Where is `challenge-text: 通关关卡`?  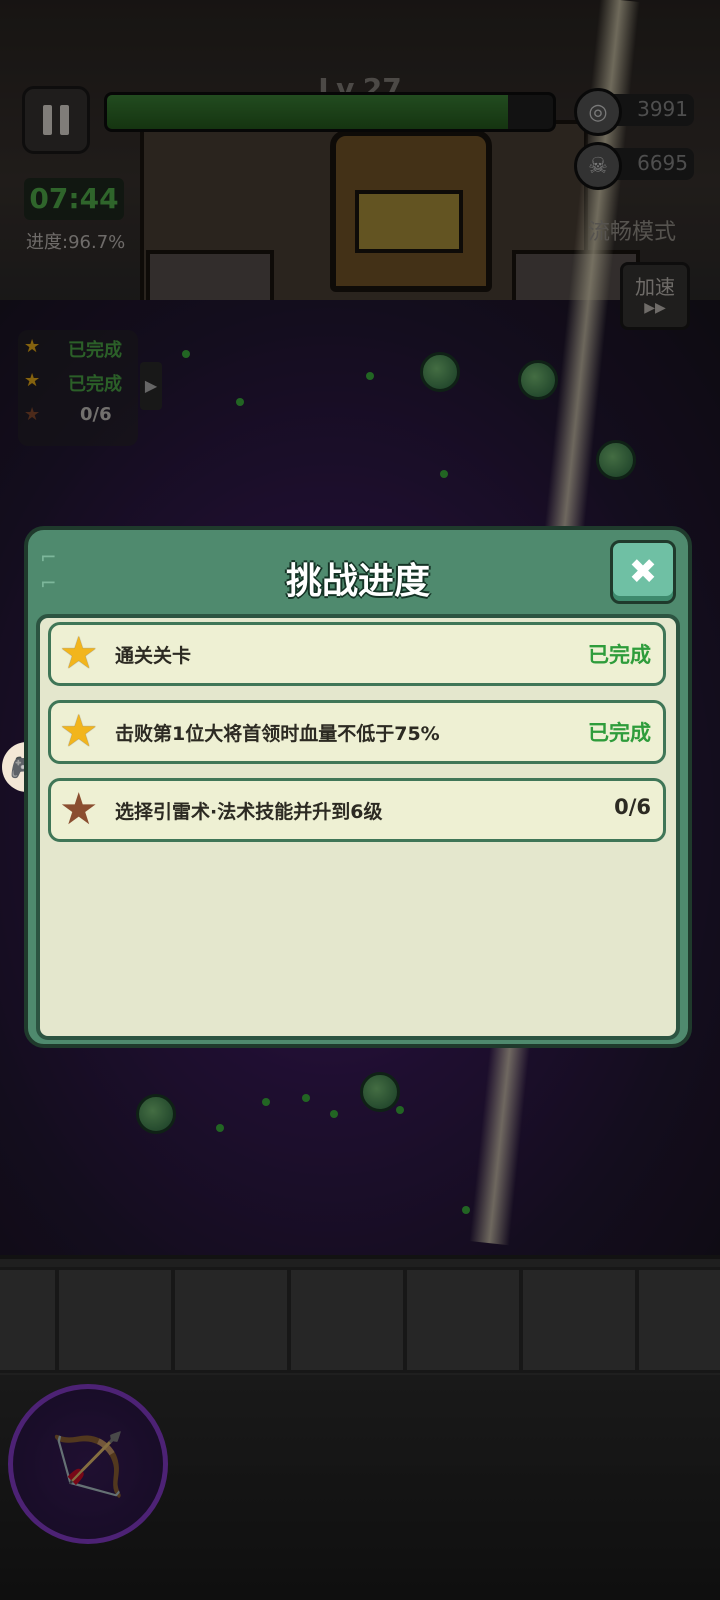 challenge-text: 通关关卡 is located at coordinates (153, 656).